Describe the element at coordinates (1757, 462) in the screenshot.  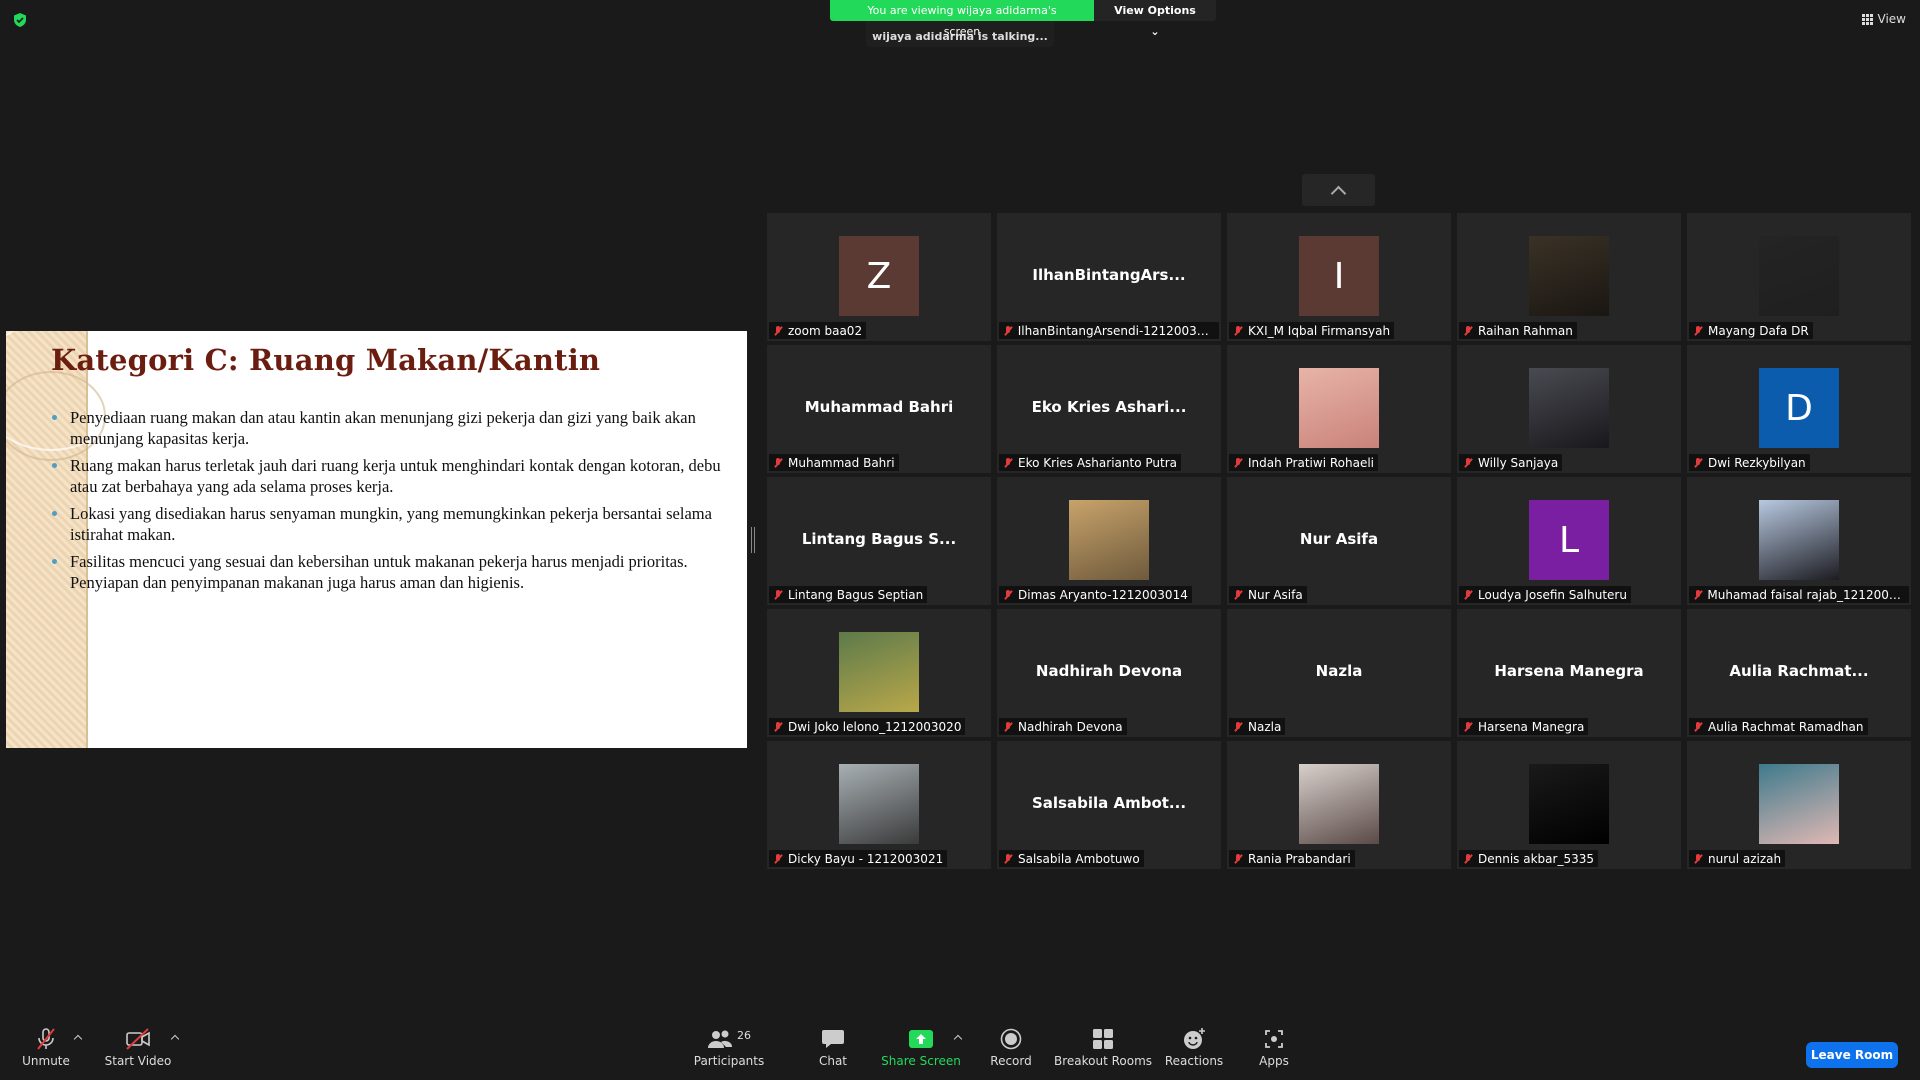
I see `participant-name: Dwi Rezkybilyan` at that location.